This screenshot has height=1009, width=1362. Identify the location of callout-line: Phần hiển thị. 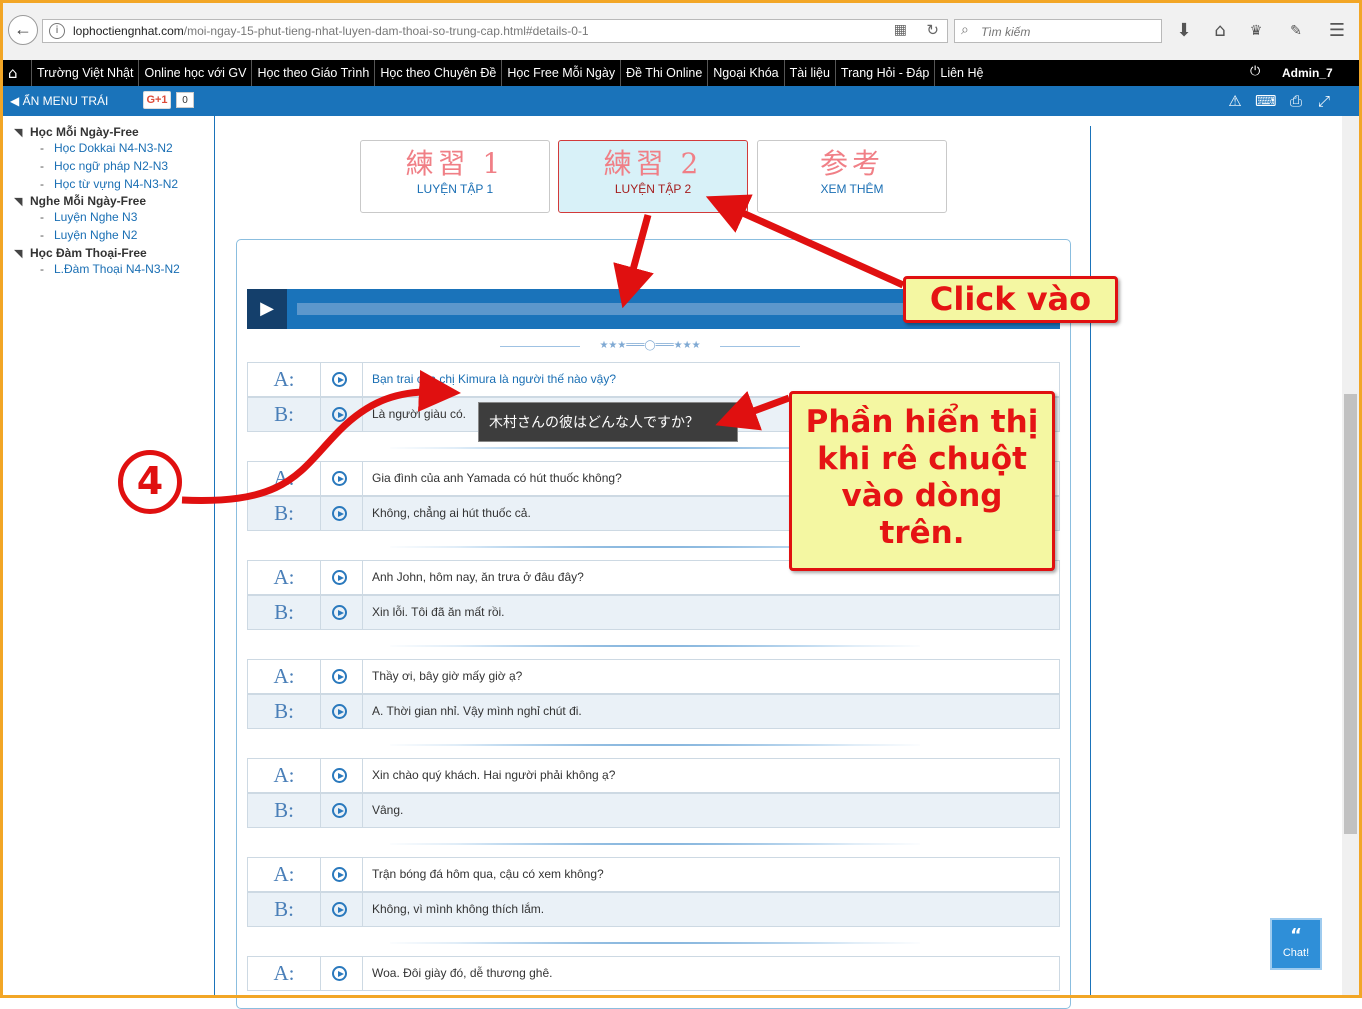
(922, 422).